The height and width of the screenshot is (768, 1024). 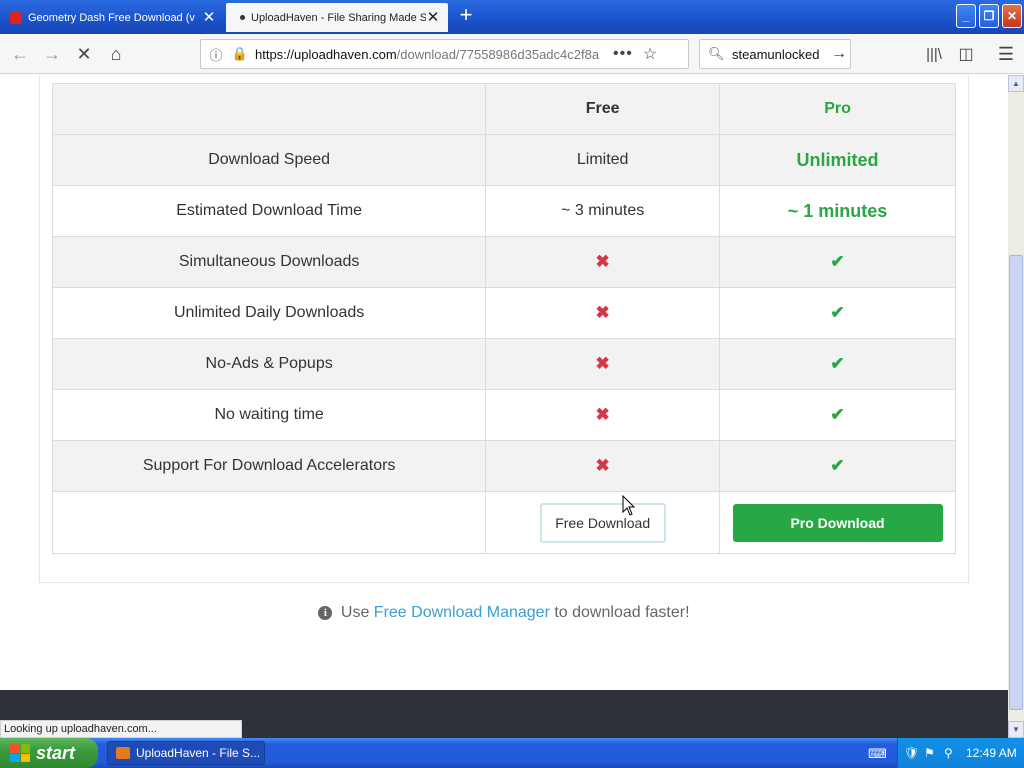 What do you see at coordinates (1016, 482) in the screenshot?
I see `scroll-thumb` at bounding box center [1016, 482].